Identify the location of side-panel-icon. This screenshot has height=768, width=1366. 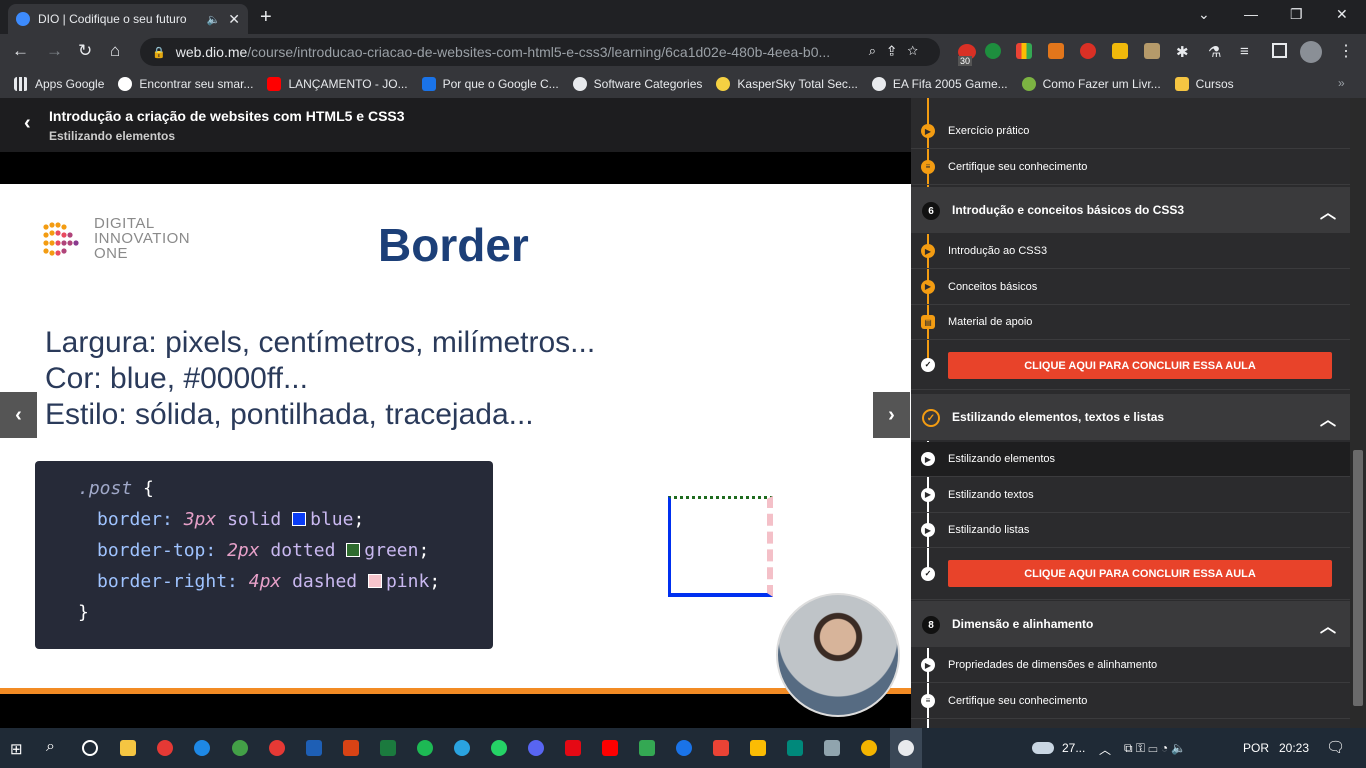
(1279, 50).